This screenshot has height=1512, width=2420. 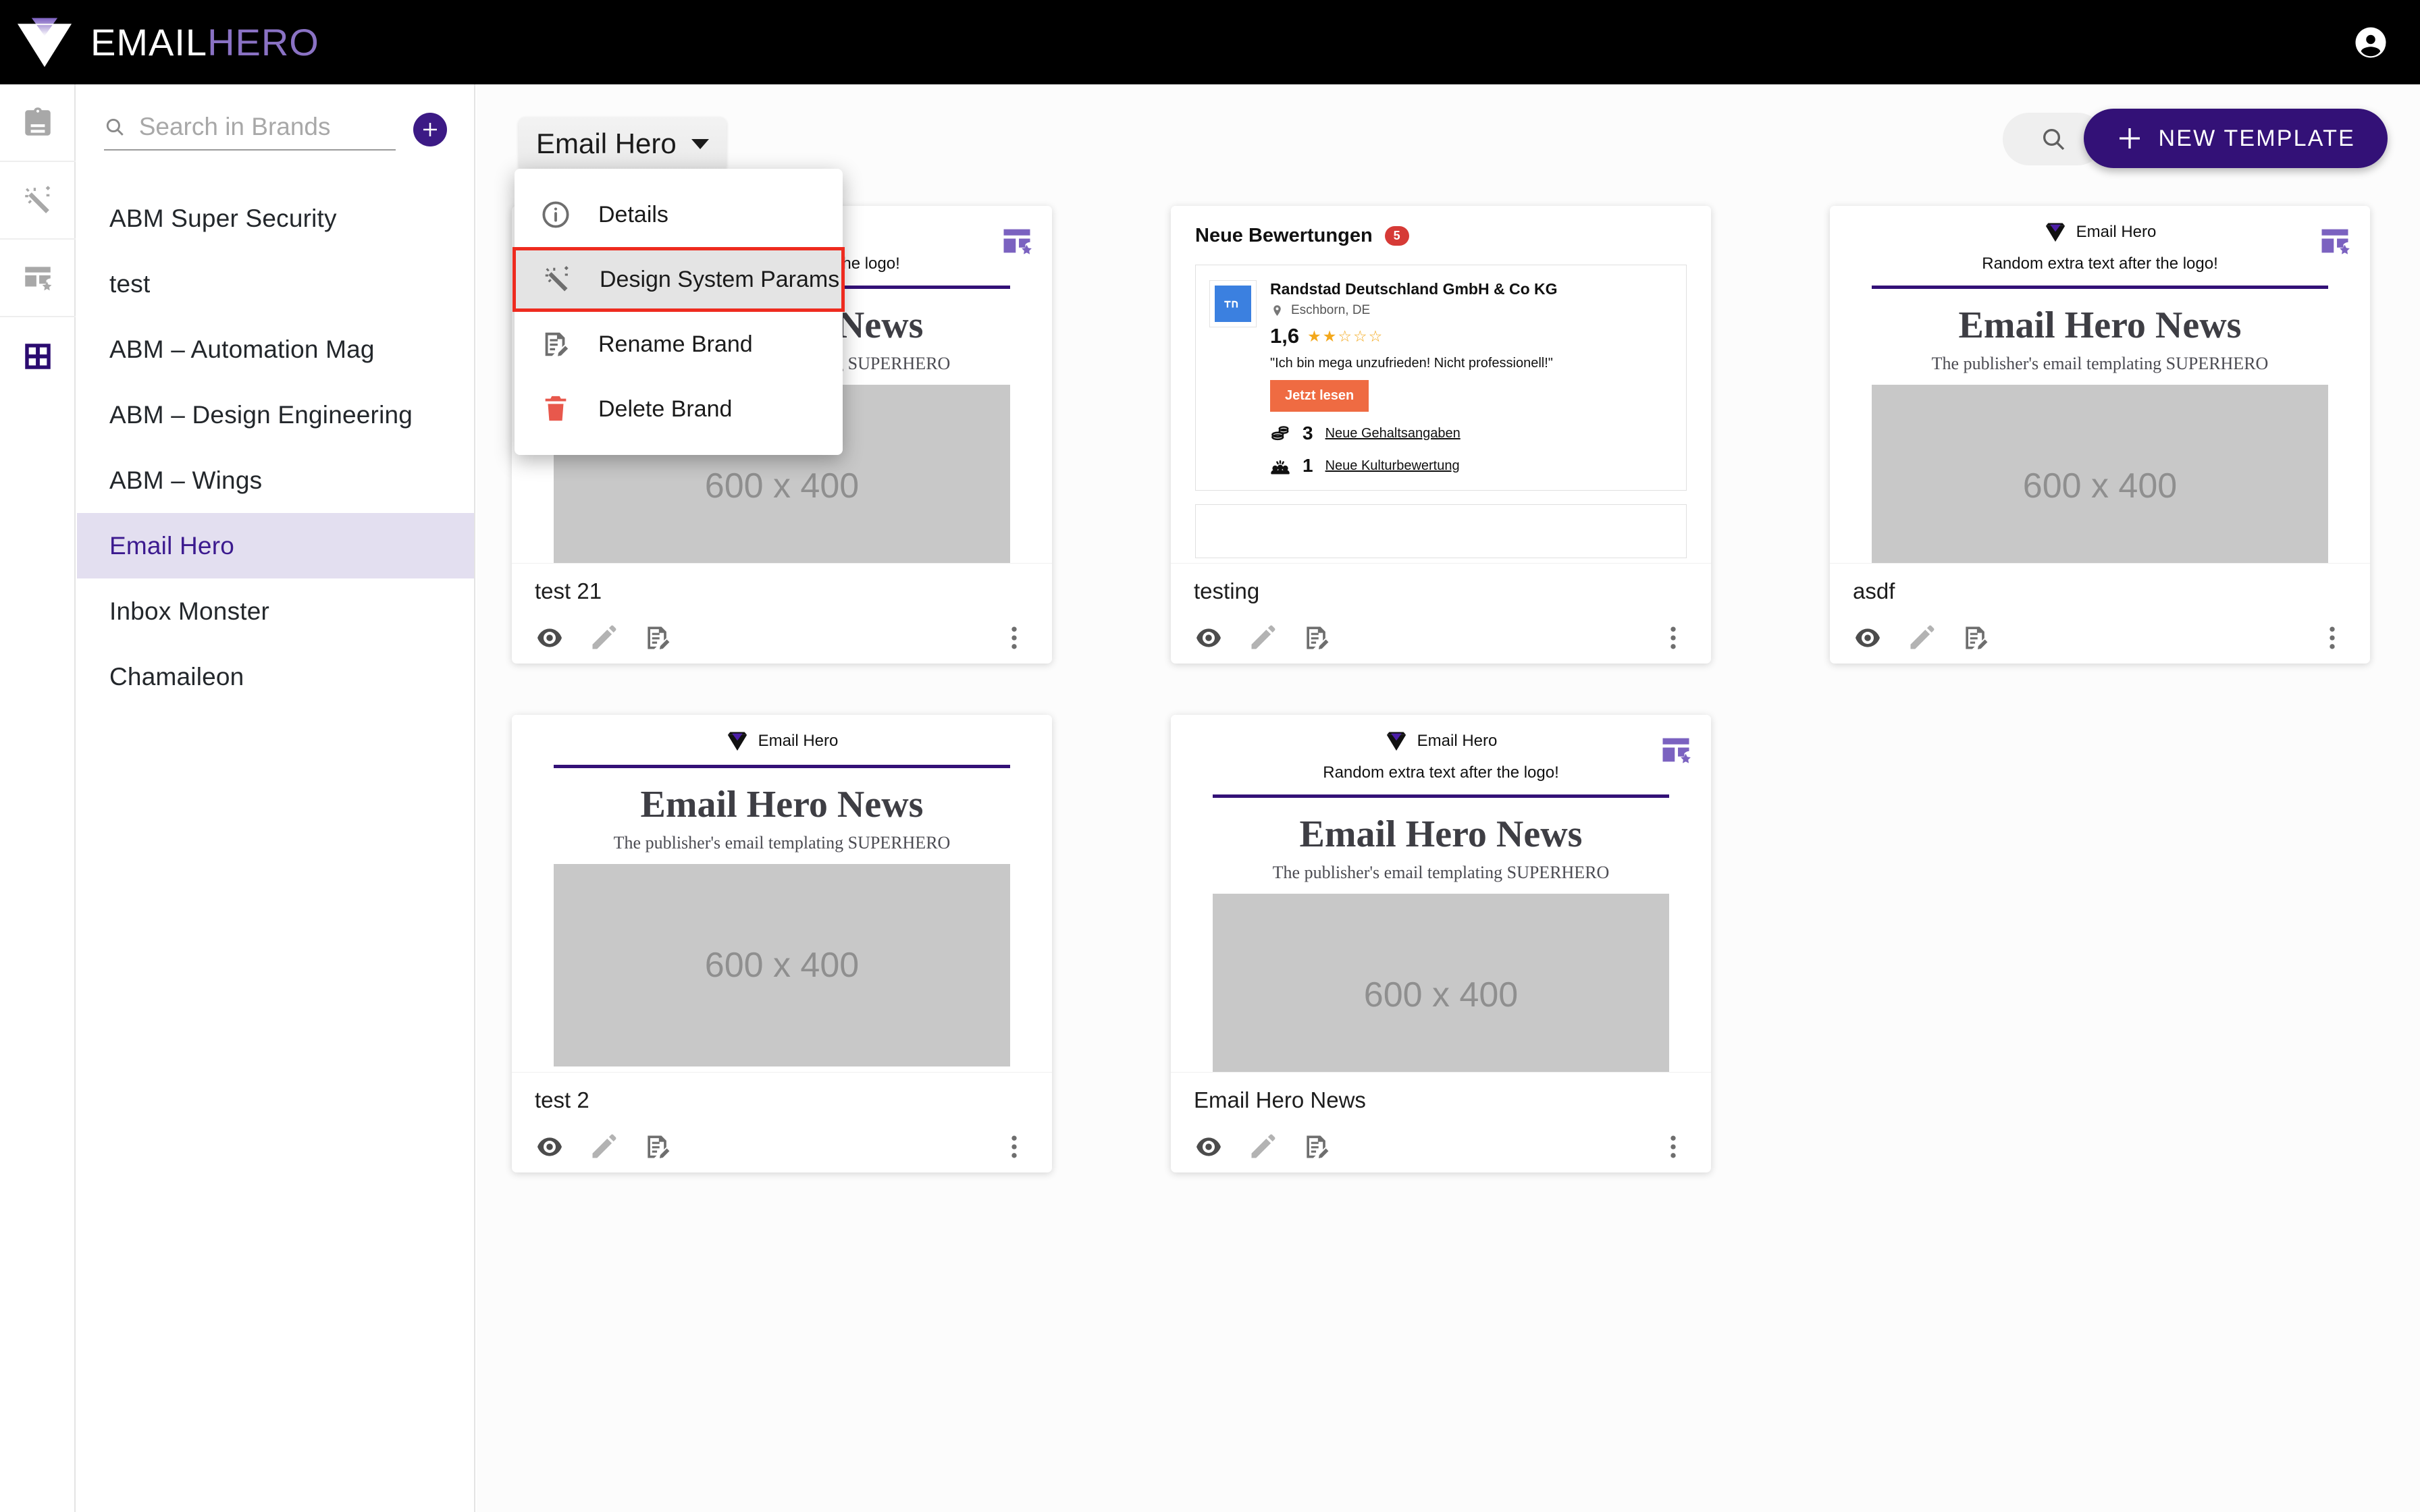 What do you see at coordinates (623, 144) in the screenshot?
I see `brand-dropdown-button: Email Hero` at bounding box center [623, 144].